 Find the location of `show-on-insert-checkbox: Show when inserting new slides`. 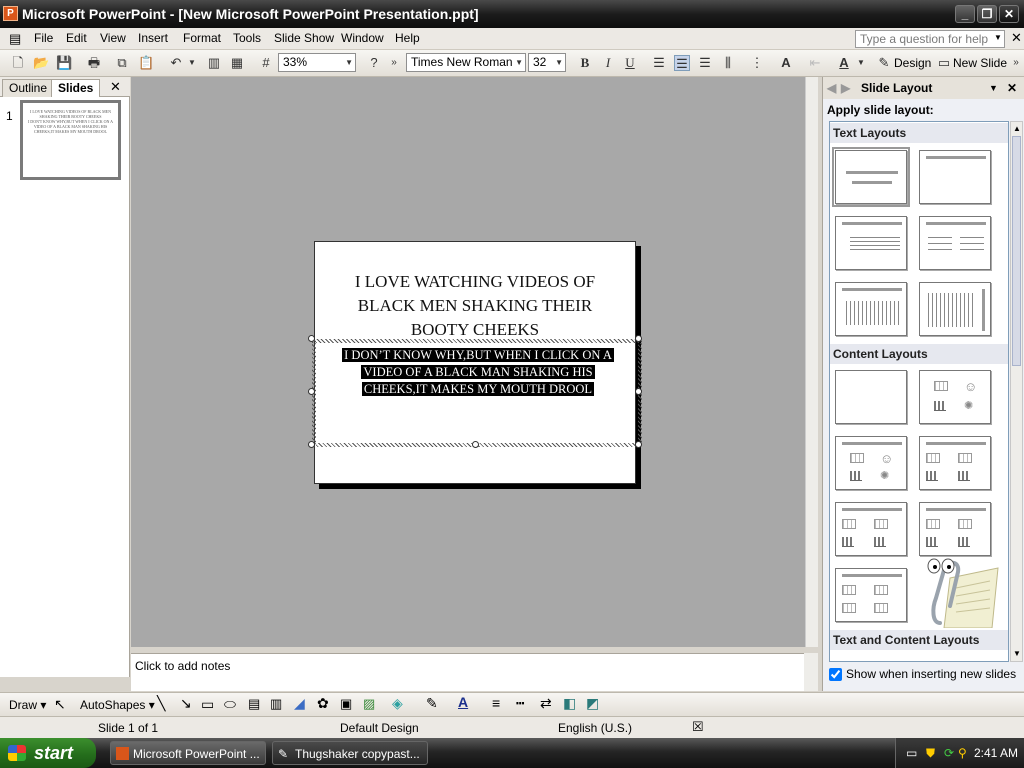

show-on-insert-checkbox: Show when inserting new slides is located at coordinates (922, 674).